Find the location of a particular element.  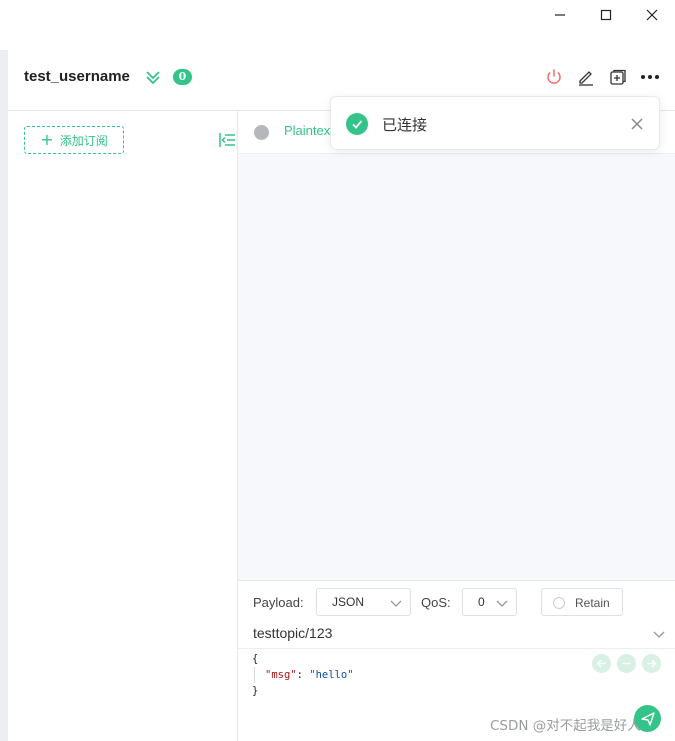

new-window-icon is located at coordinates (618, 77).